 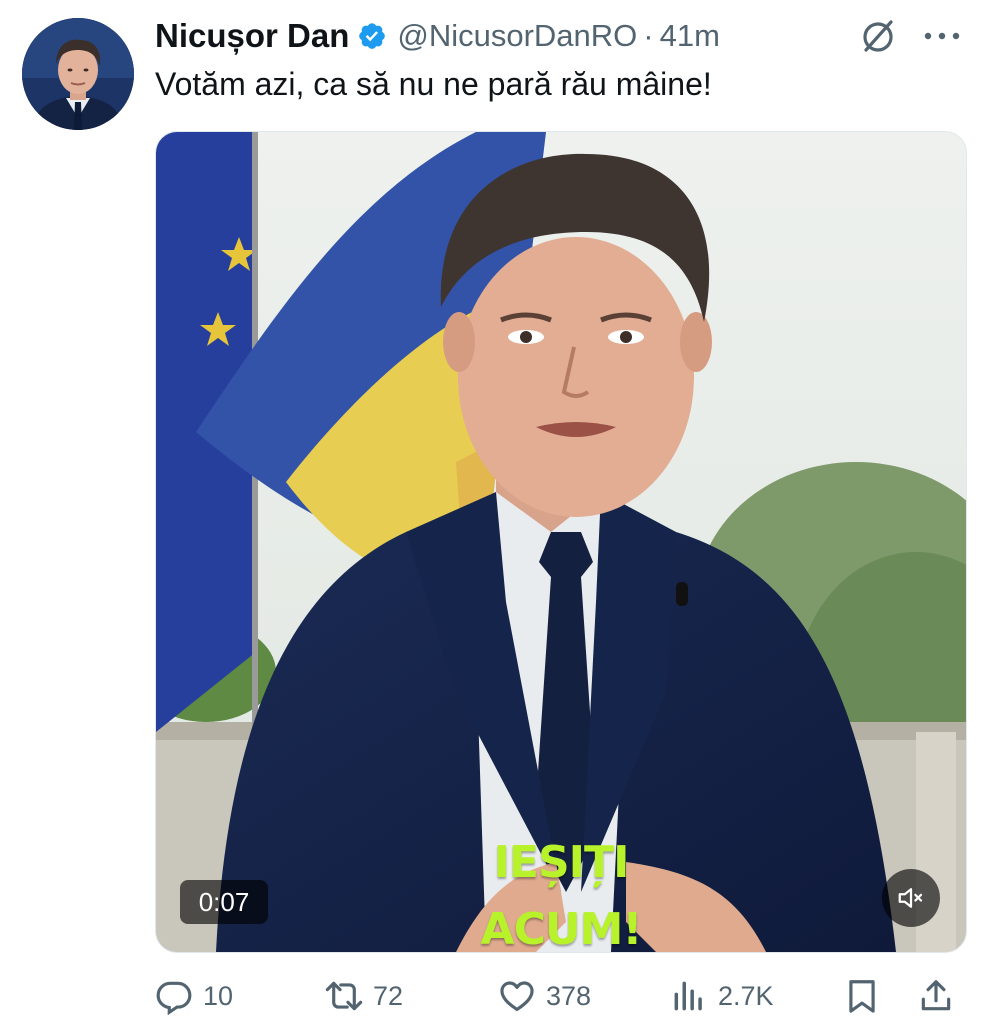 I want to click on like-count: 378, so click(x=569, y=995).